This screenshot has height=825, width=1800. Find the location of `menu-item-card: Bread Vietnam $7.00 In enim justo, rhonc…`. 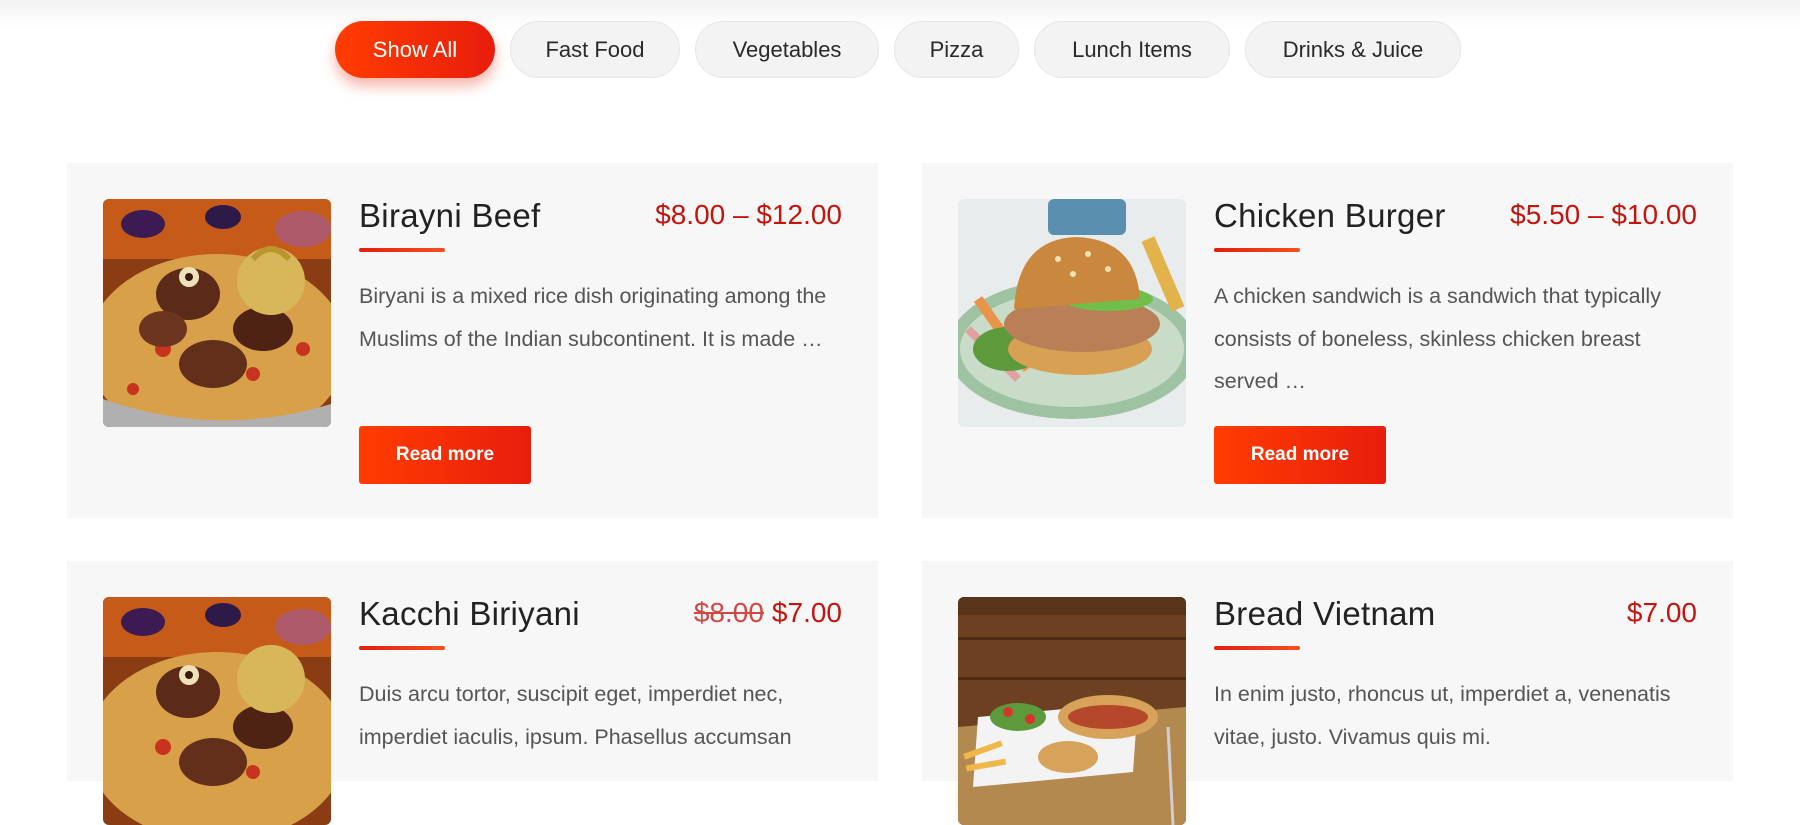

menu-item-card: Bread Vietnam $7.00 In enim justo, rhonc… is located at coordinates (1327, 693).